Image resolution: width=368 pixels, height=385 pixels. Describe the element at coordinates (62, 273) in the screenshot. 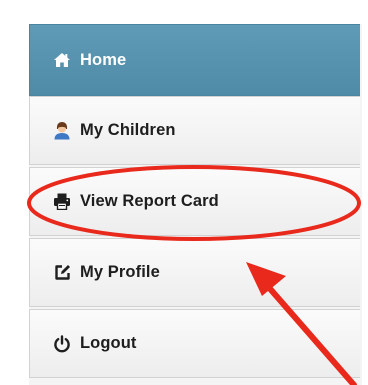

I see `edit-icon` at that location.